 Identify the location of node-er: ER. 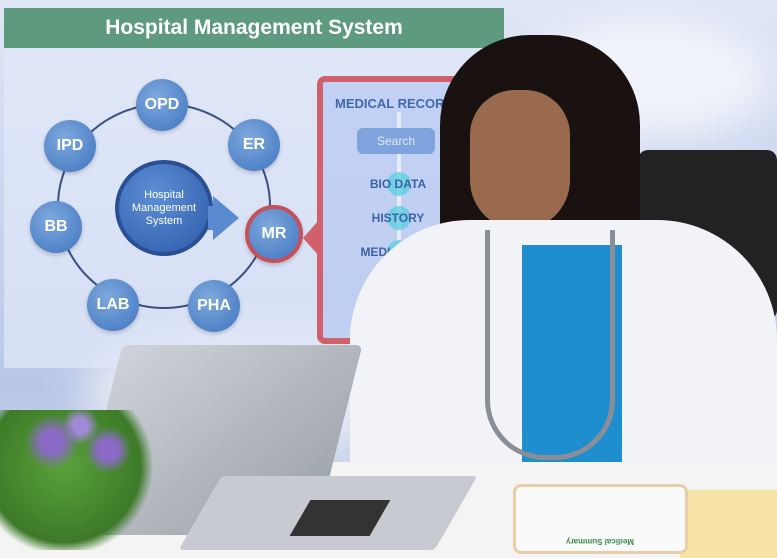
(254, 145).